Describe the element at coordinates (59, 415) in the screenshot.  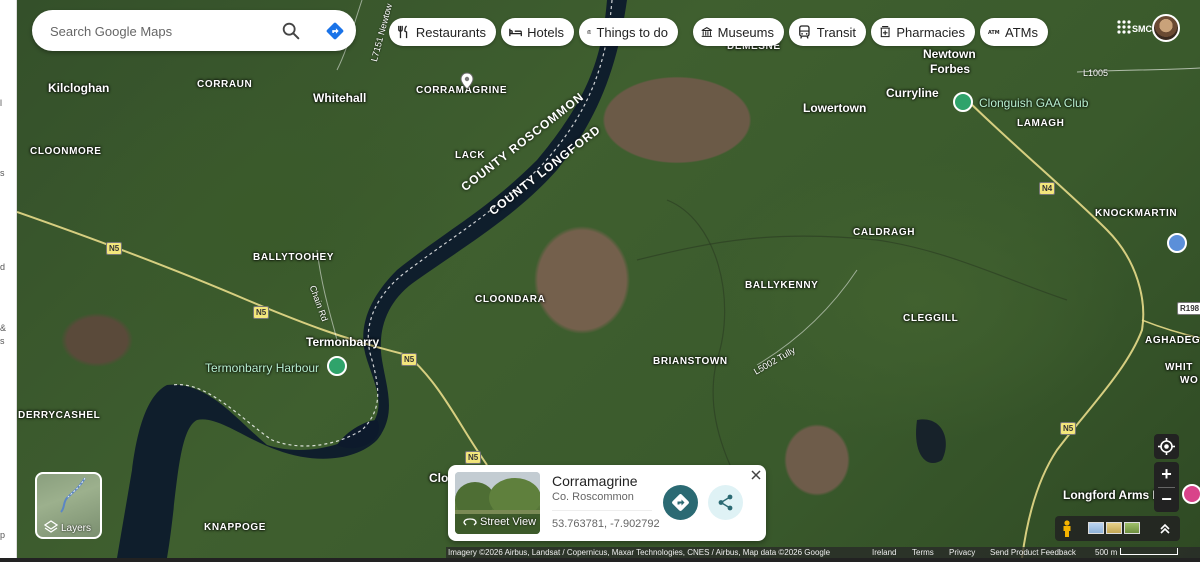
I see `place-label: DERRYCASHEL` at that location.